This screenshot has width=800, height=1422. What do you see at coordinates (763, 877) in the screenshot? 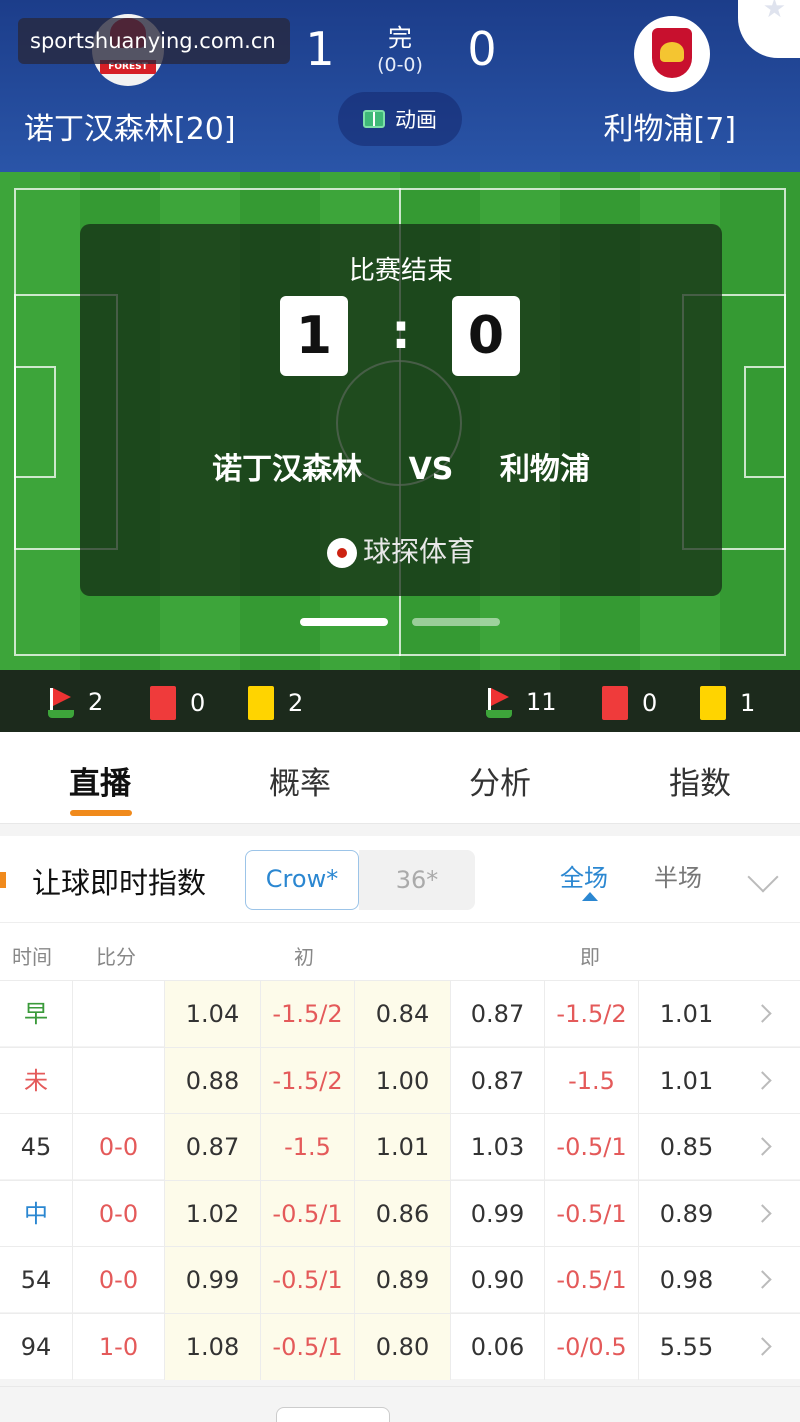
I see `chevron-down-icon` at bounding box center [763, 877].